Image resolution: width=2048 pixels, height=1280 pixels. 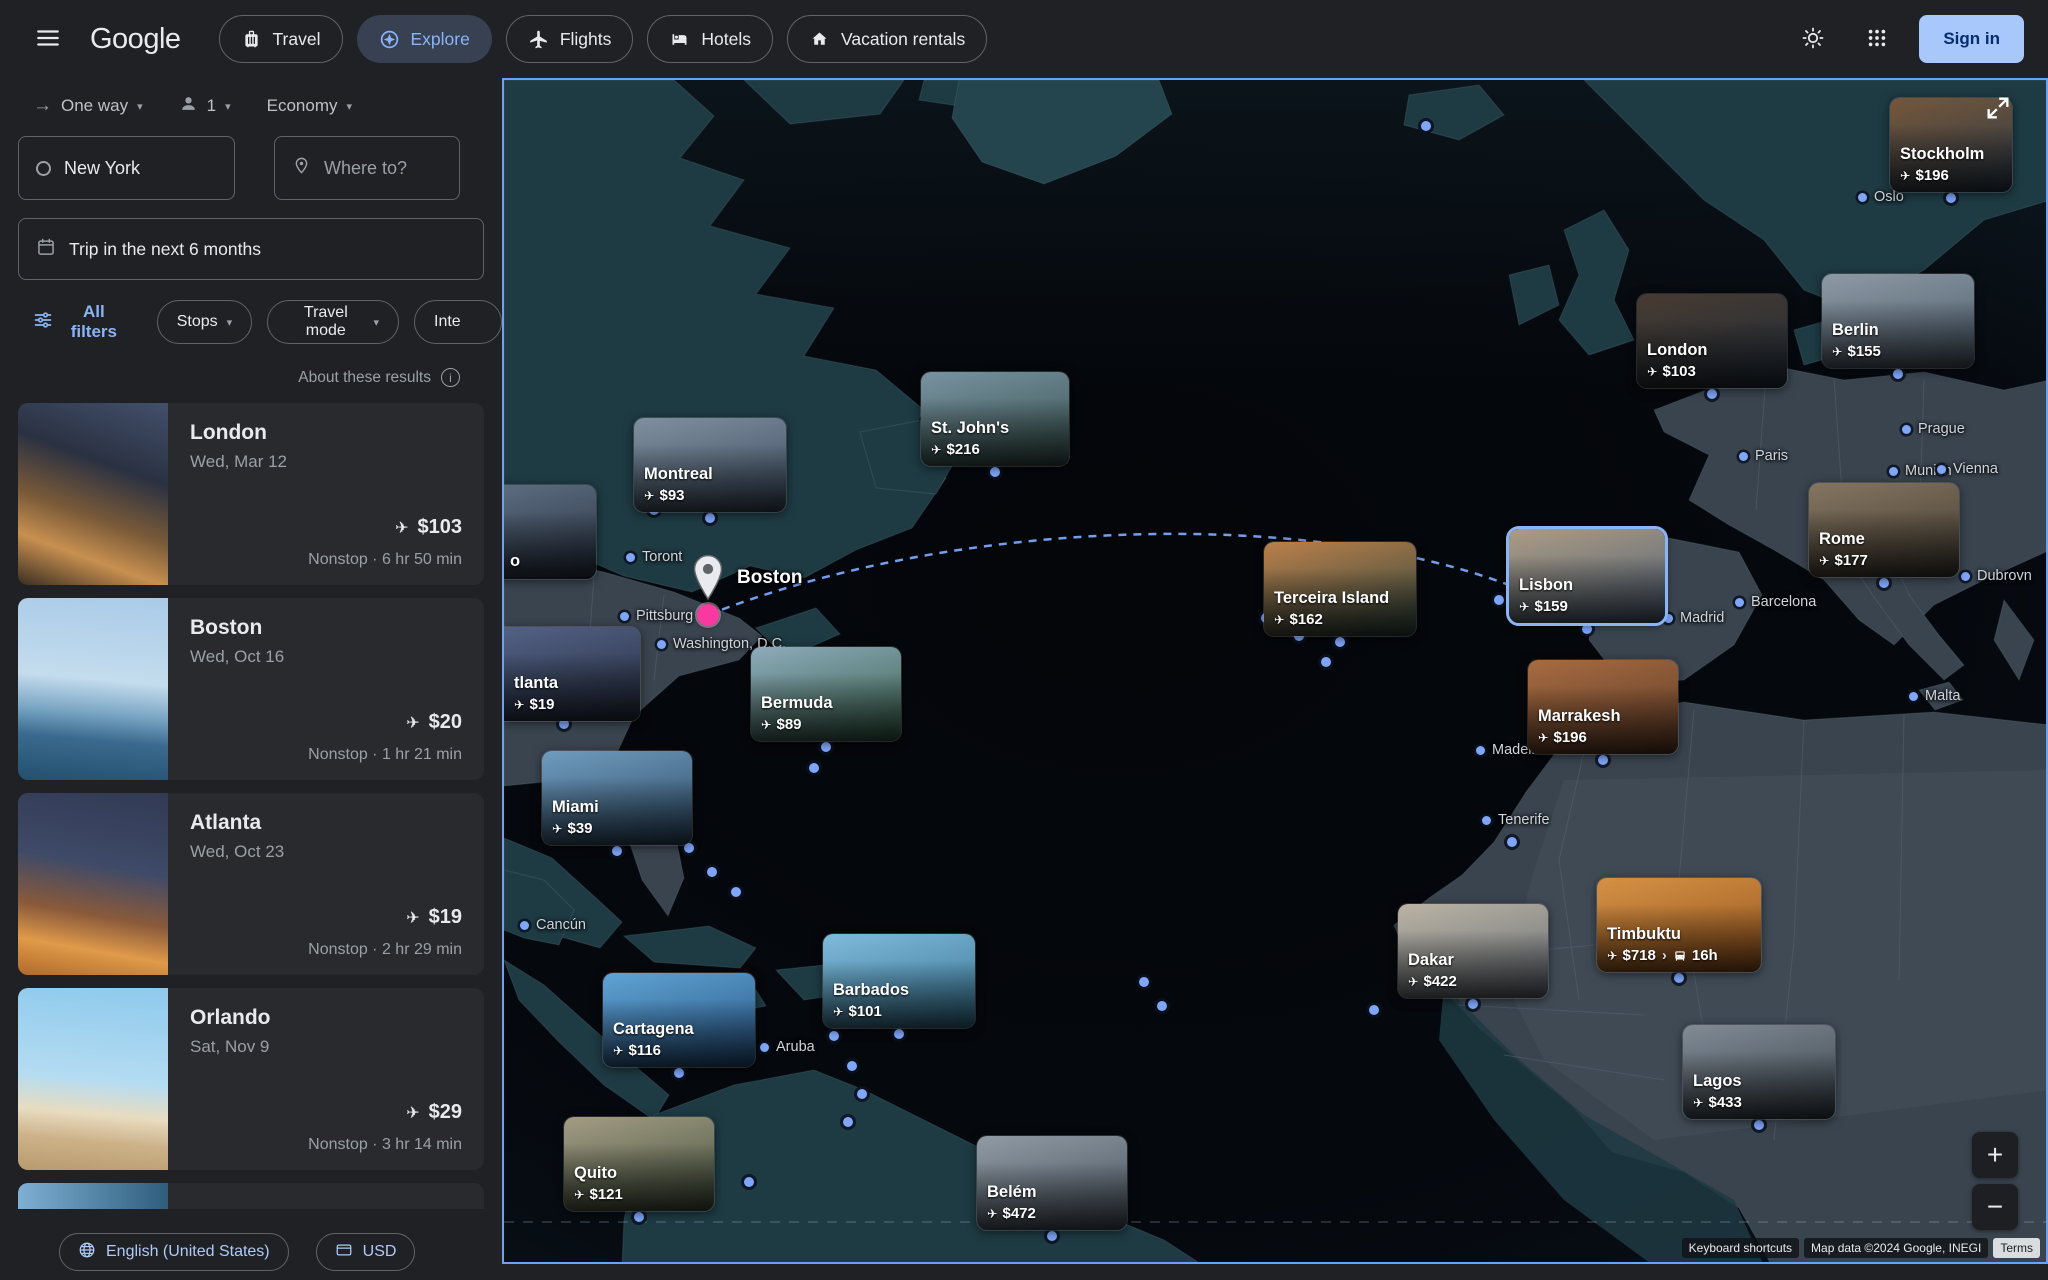 I want to click on map-price-card: Bermuda ✈ $89, so click(x=826, y=694).